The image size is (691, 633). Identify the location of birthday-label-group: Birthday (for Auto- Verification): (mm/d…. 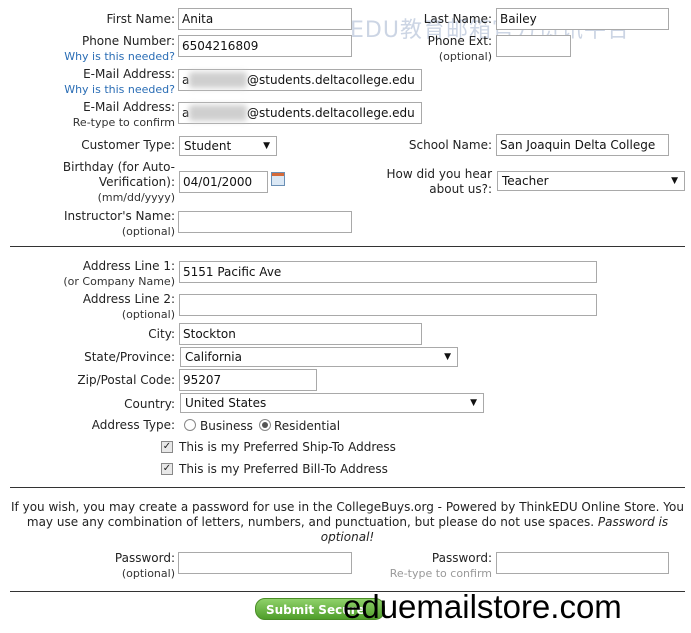
(107, 182).